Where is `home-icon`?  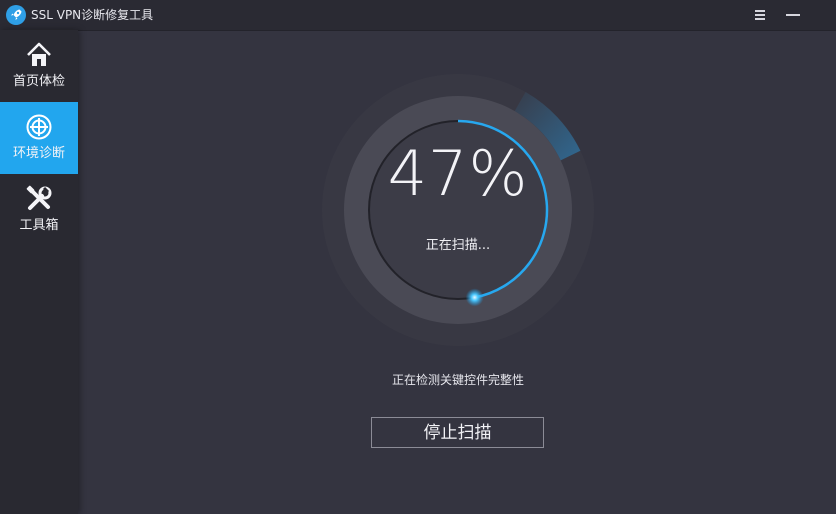 home-icon is located at coordinates (39, 55).